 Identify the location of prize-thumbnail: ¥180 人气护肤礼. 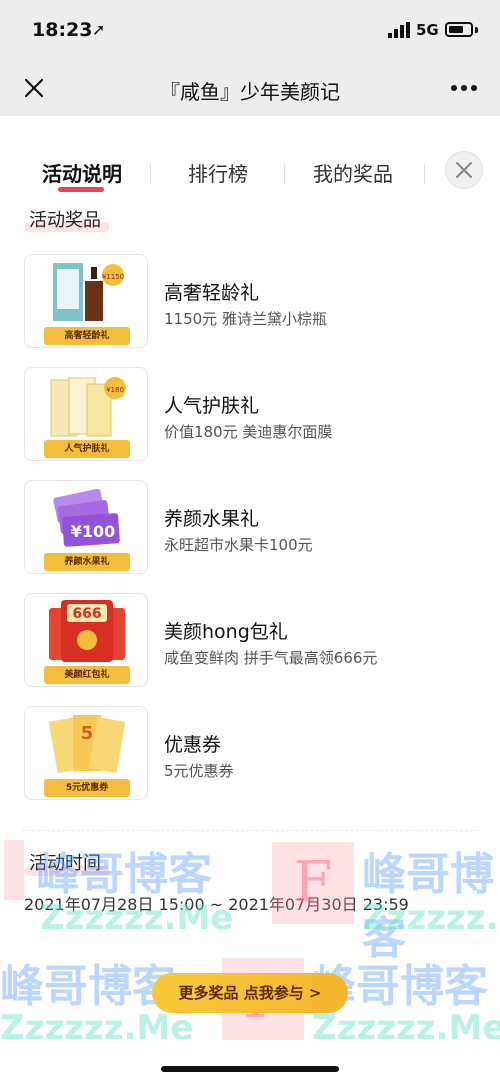
(86, 414).